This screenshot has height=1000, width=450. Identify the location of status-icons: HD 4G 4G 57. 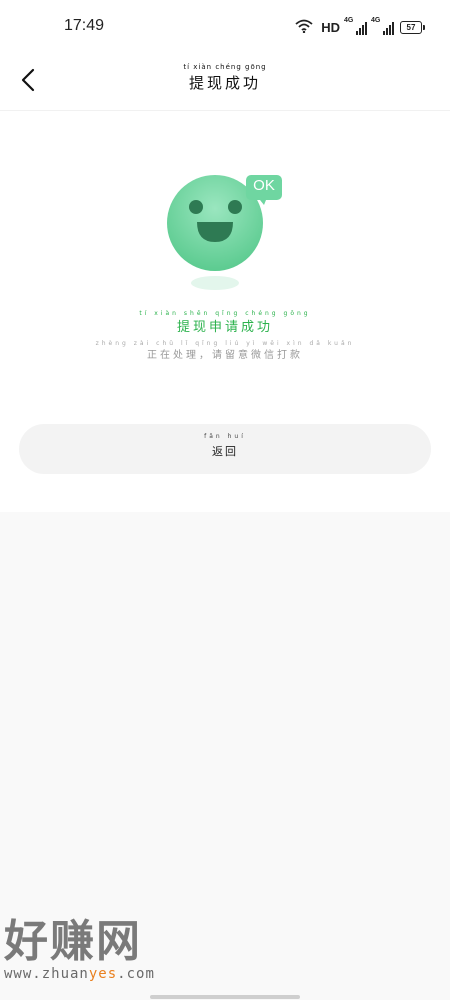
(360, 27).